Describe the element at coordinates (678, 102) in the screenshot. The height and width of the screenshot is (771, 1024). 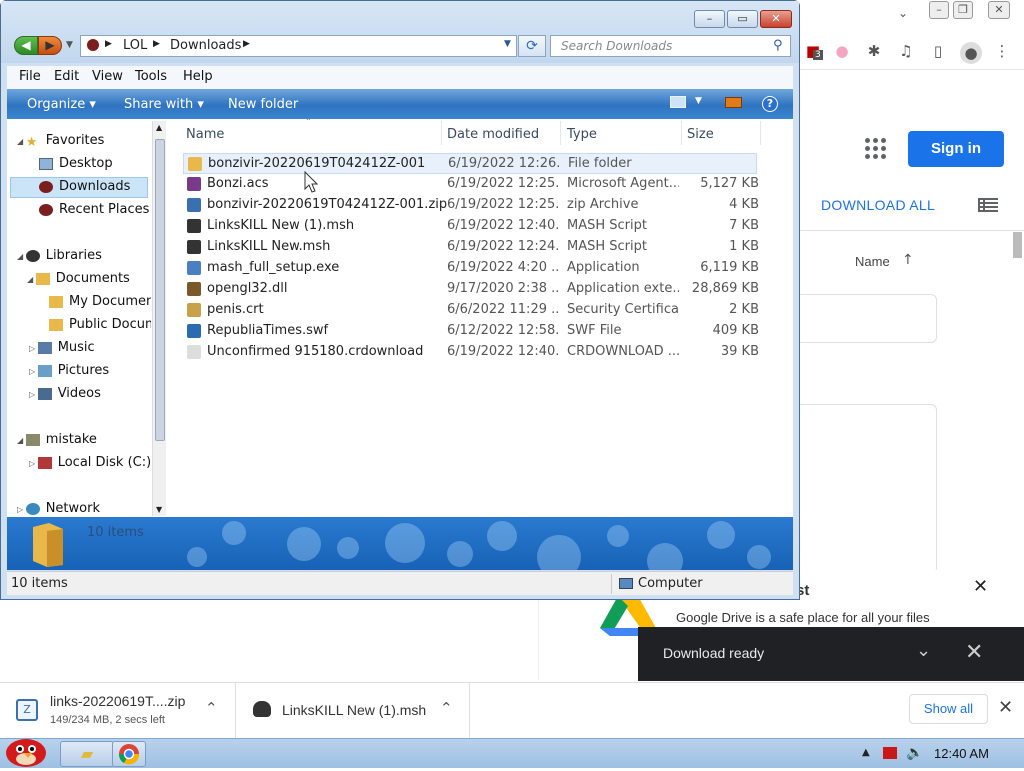
I see `change-view-icon` at that location.